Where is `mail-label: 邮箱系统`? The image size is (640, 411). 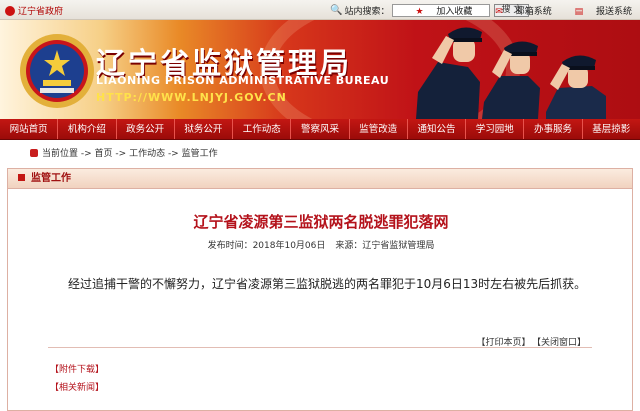
mail-label: 邮箱系统 is located at coordinates (533, 12).